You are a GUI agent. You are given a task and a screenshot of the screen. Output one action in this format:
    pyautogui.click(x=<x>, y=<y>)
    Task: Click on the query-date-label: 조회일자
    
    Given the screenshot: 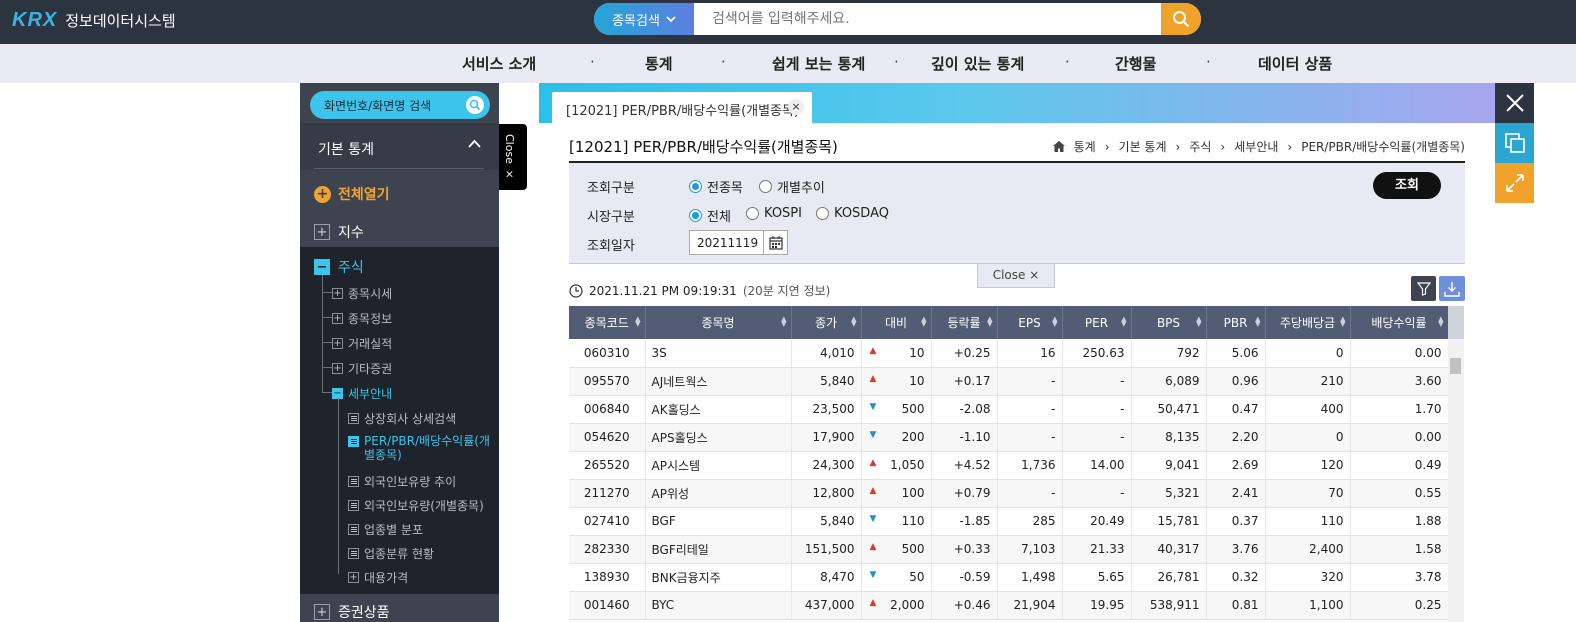 What is the action you would take?
    pyautogui.click(x=611, y=246)
    